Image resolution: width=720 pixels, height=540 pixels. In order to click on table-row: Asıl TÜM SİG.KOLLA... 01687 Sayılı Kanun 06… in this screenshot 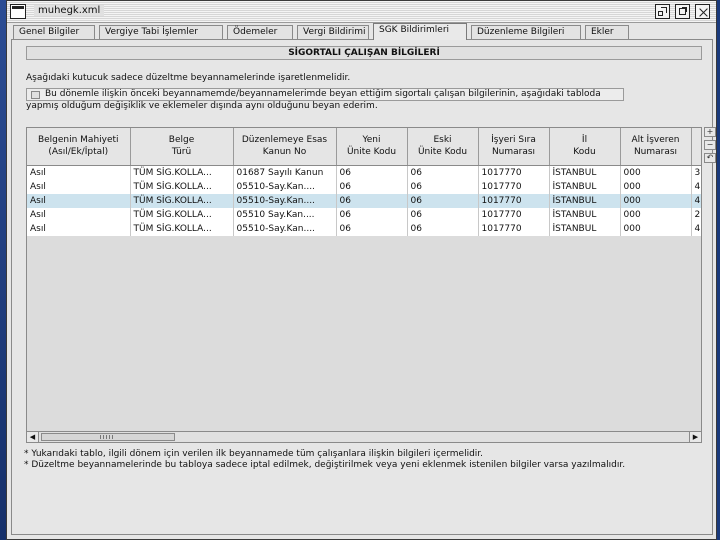, I will do `click(364, 172)`.